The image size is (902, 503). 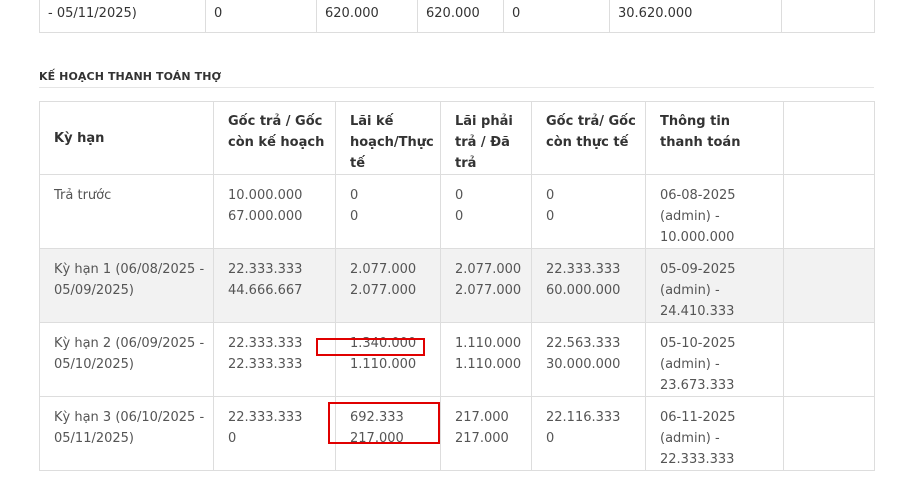 What do you see at coordinates (583, 364) in the screenshot?
I see `value: 30.000.000` at bounding box center [583, 364].